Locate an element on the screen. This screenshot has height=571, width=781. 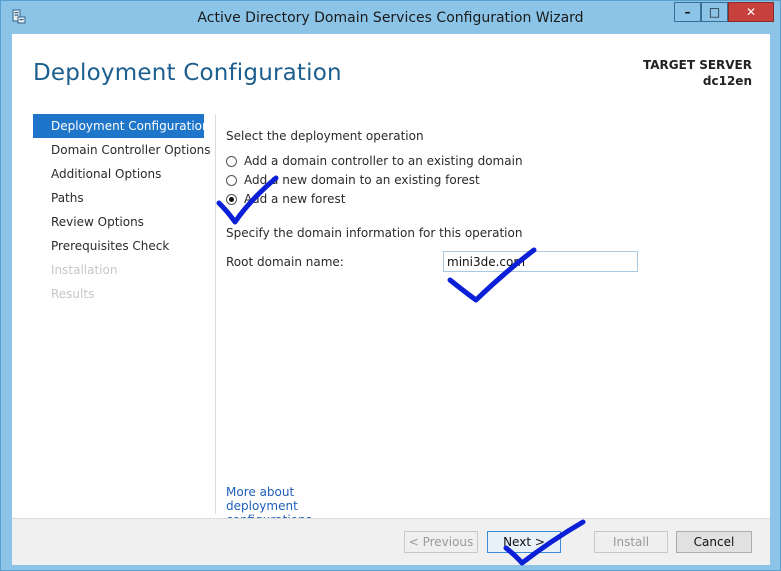
nav-item-results: Results is located at coordinates (73, 294).